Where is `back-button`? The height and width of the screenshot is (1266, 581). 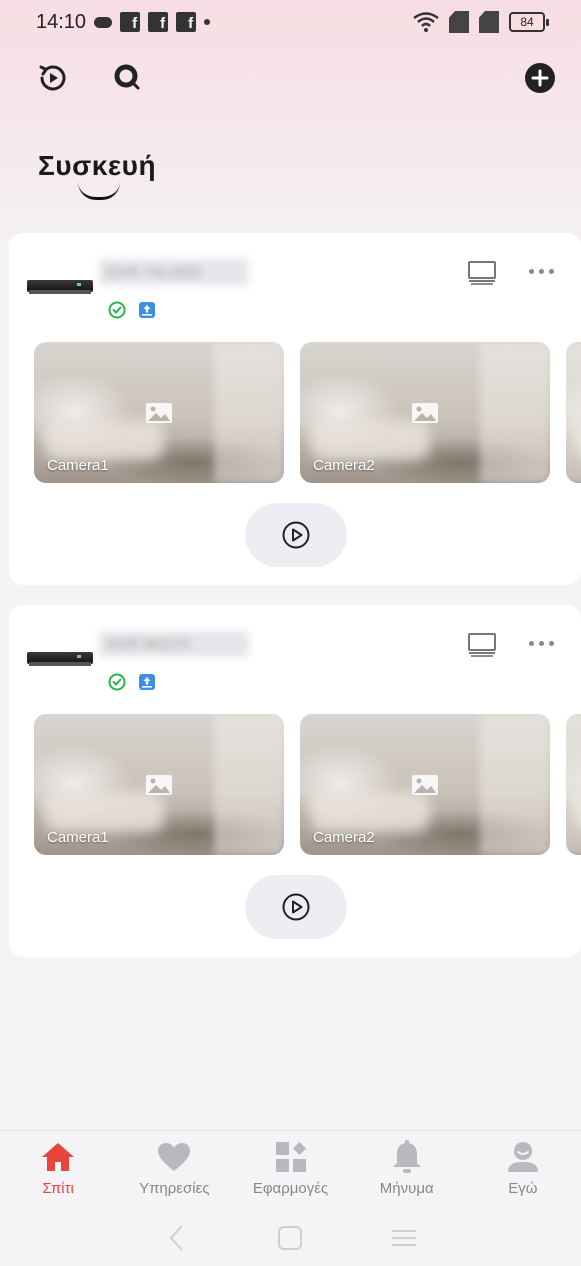
back-button is located at coordinates (177, 1238).